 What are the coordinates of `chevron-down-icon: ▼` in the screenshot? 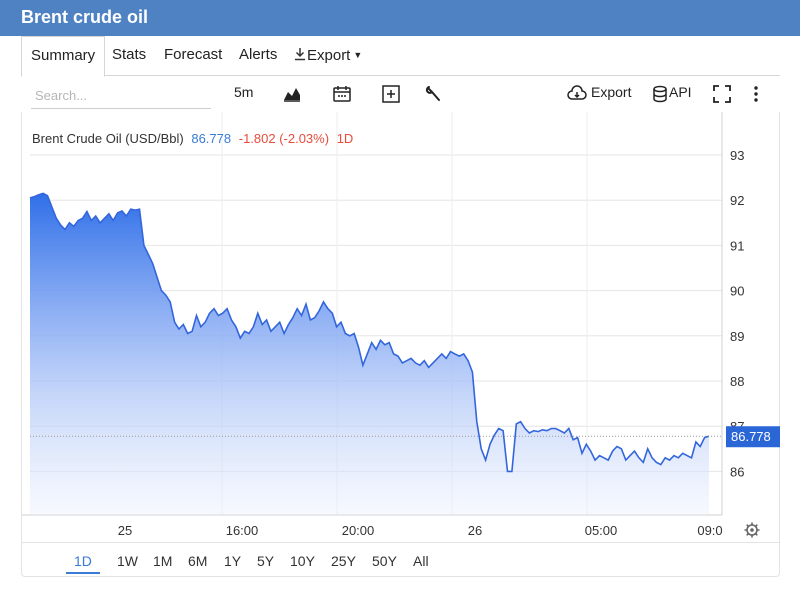 It's located at (358, 55).